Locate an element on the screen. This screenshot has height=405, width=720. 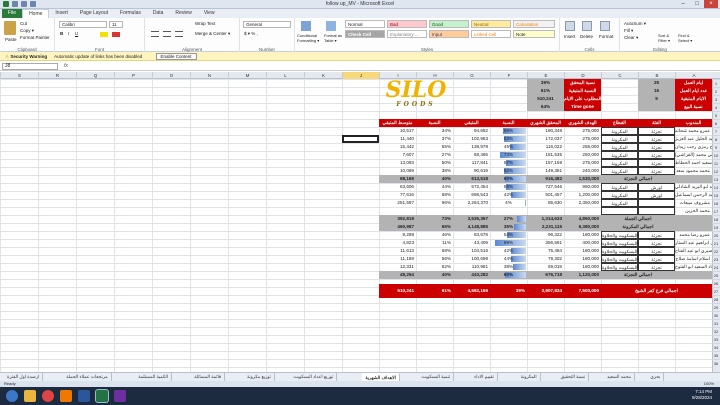
row-header: 1 is located at coordinates (716, 83).